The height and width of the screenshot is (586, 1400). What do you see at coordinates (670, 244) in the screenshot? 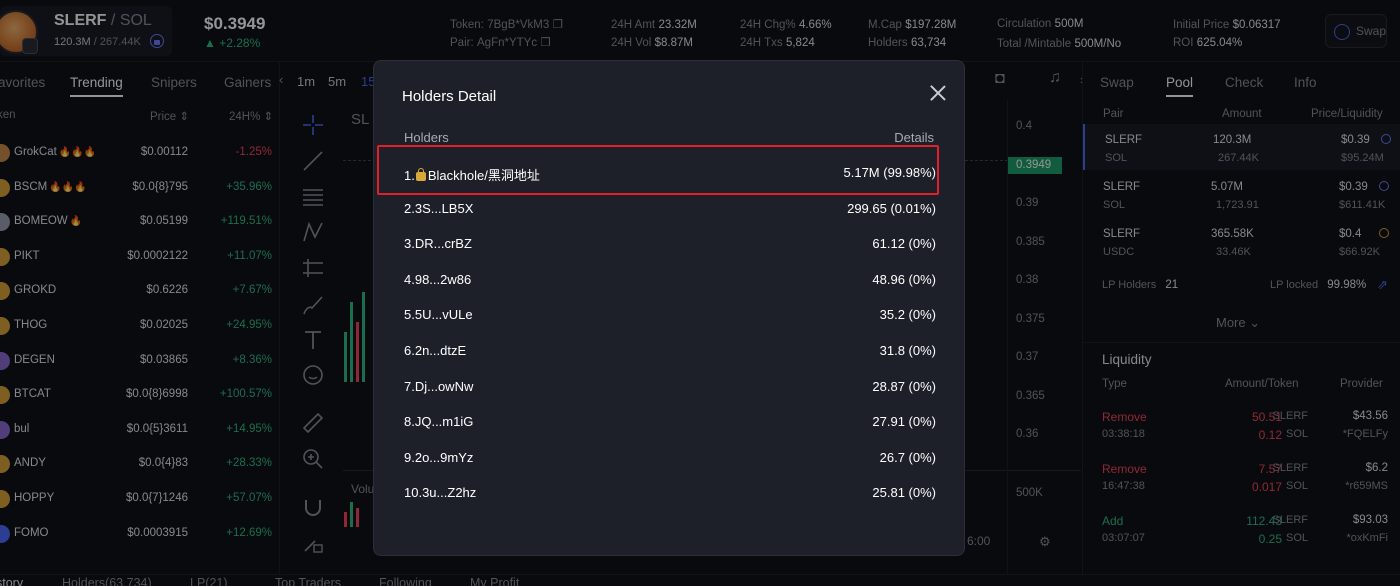
I see `holder-row: 3.DR...crBZ 61.12 (0%)` at bounding box center [670, 244].